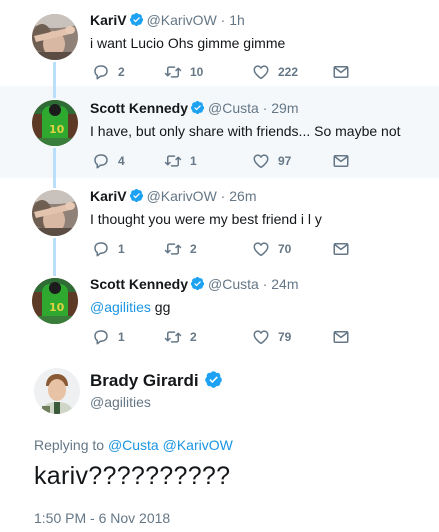  I want to click on replying-to-link: @Custa, so click(133, 445).